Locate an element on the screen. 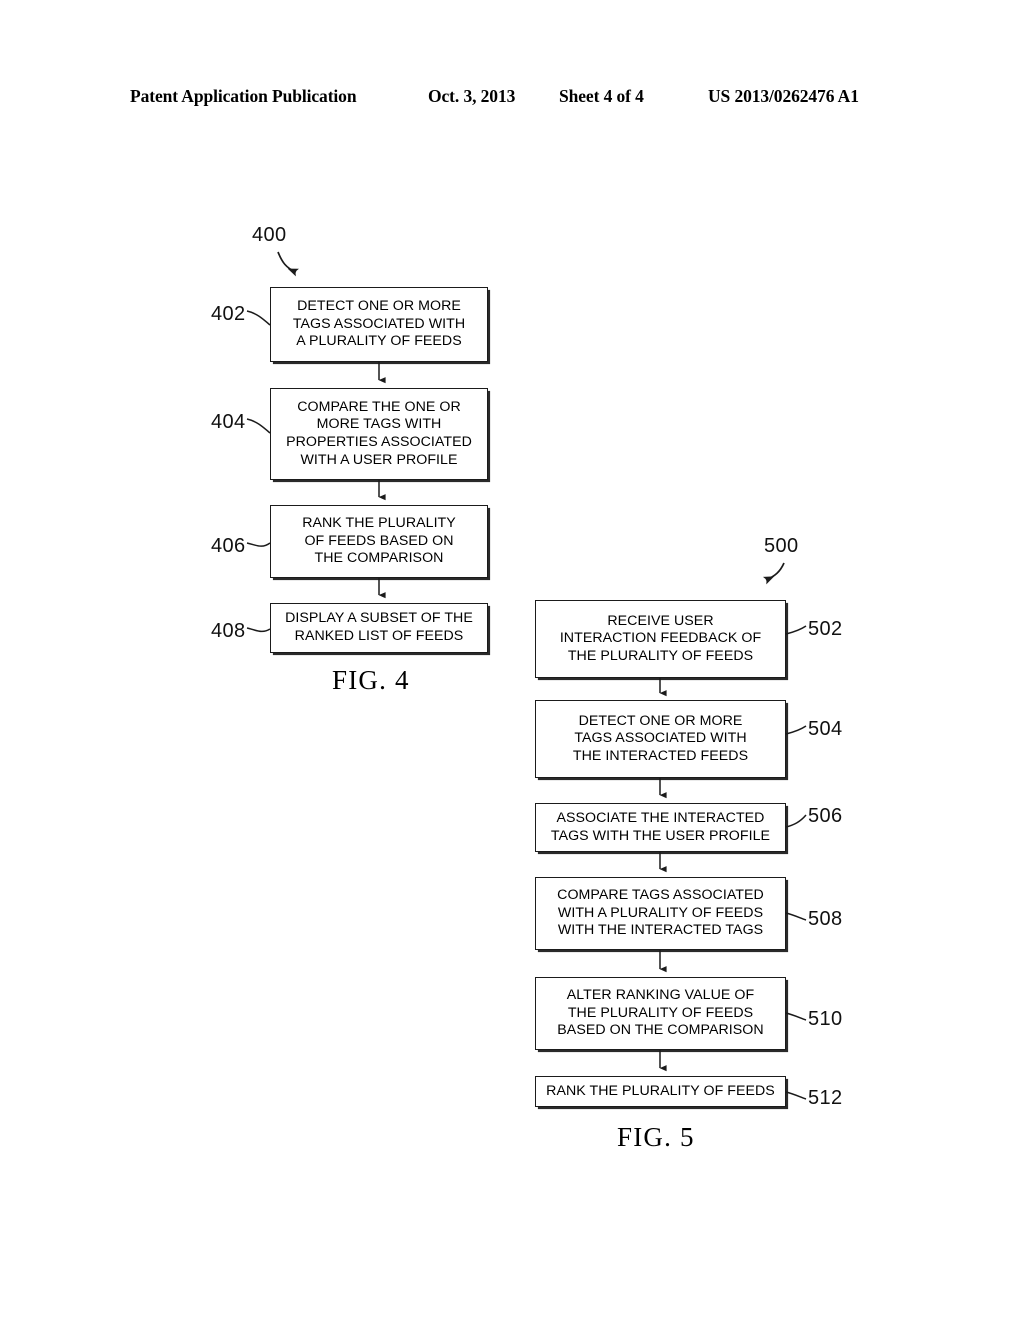  header-sheet-number: Sheet 4 of 4 is located at coordinates (601, 96).